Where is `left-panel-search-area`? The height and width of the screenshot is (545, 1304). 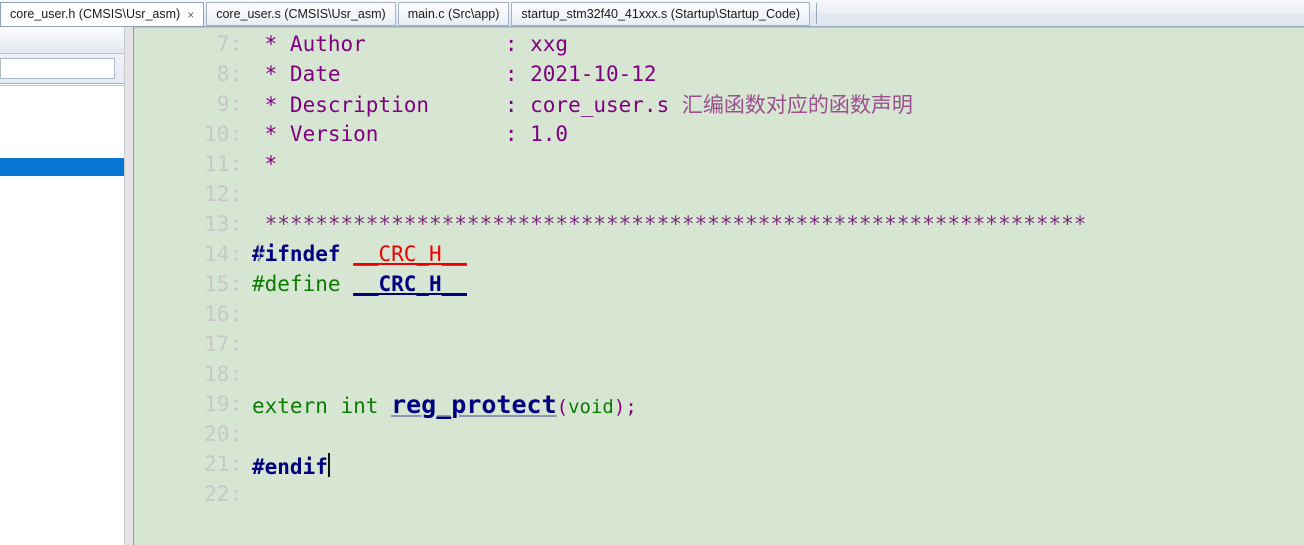
left-panel-search-area is located at coordinates (62, 69).